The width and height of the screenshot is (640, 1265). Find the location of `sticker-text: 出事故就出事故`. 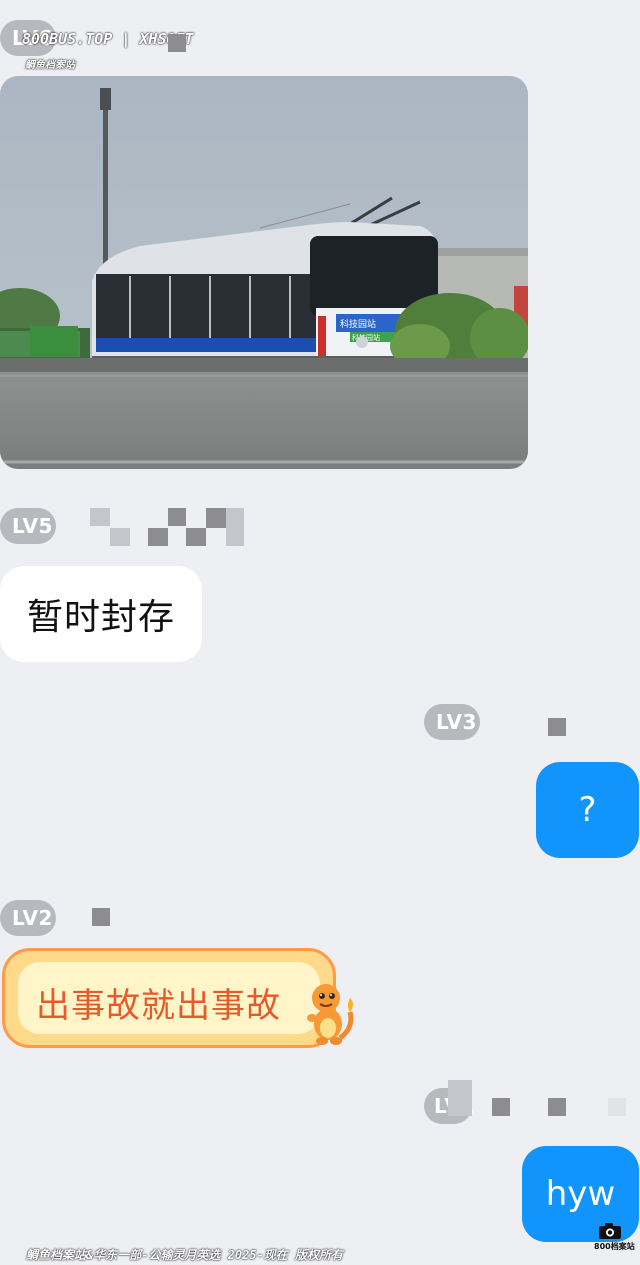

sticker-text: 出事故就出事故 is located at coordinates (158, 1006).